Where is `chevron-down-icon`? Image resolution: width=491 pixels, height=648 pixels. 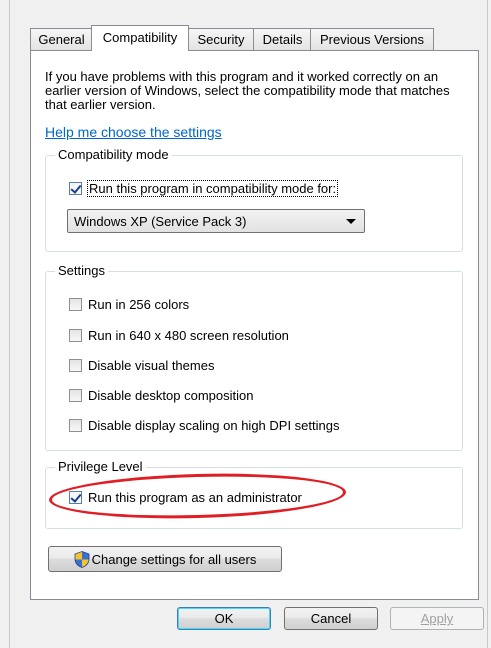
chevron-down-icon is located at coordinates (351, 221).